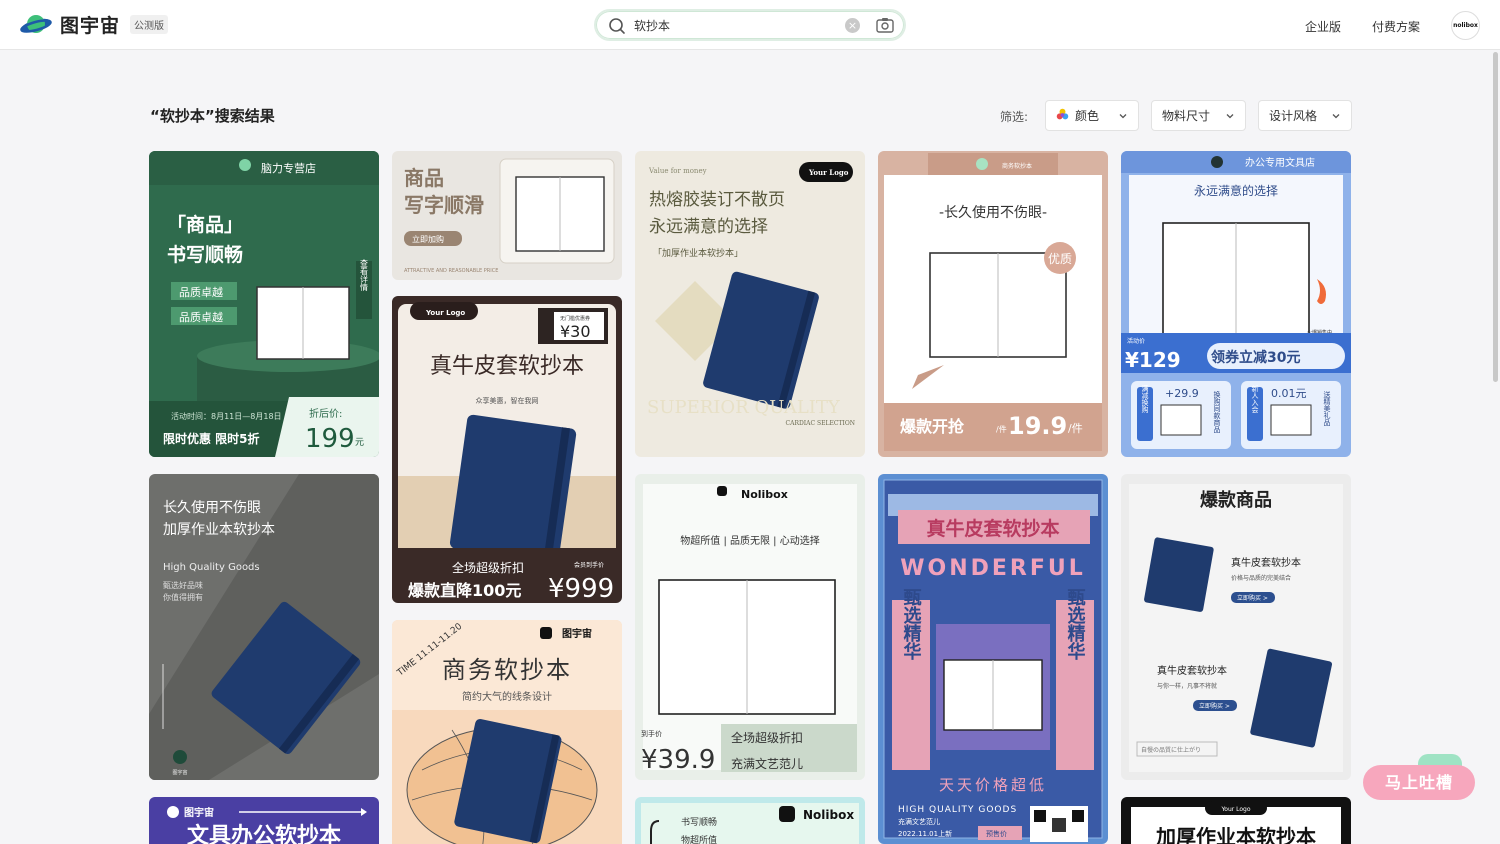  What do you see at coordinates (911, 624) in the screenshot?
I see `card9-left: 甄选精华` at bounding box center [911, 624].